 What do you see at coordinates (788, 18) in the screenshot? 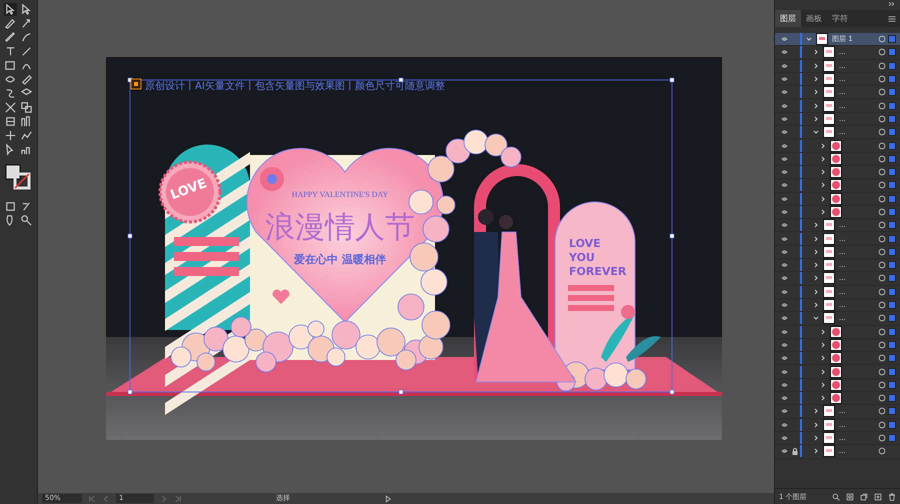
I see `panel-tab: 图层` at bounding box center [788, 18].